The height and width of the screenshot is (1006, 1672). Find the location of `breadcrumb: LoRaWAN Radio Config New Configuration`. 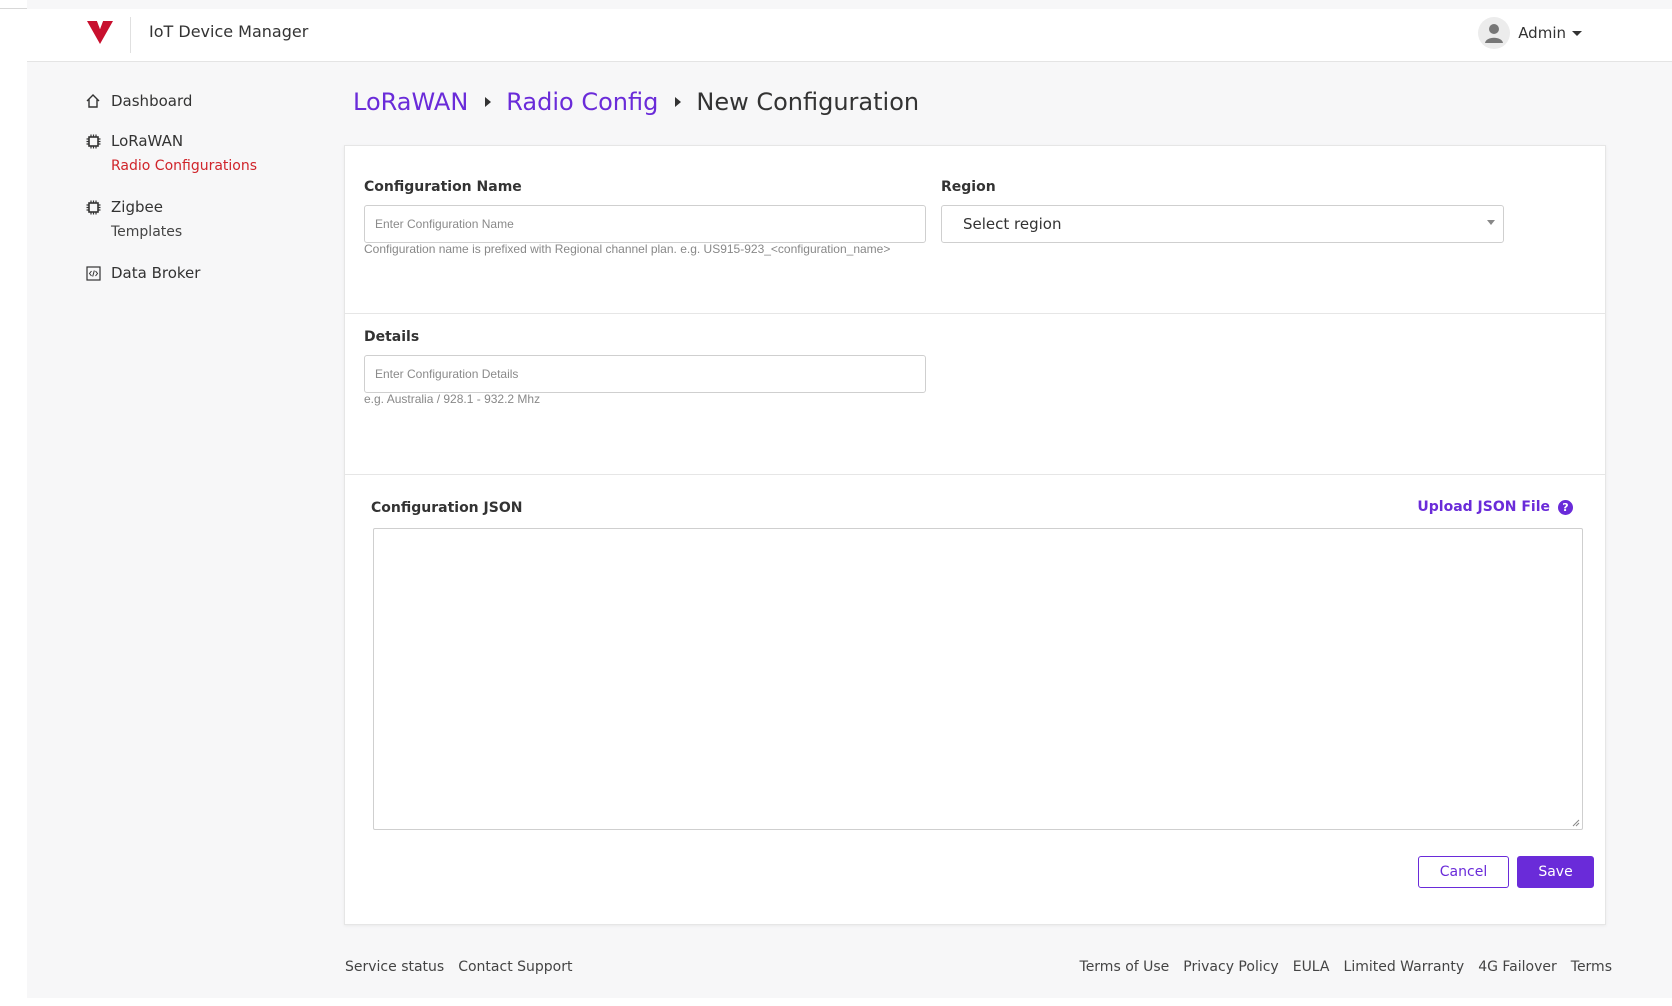

breadcrumb: LoRaWAN Radio Config New Configuration is located at coordinates (636, 102).